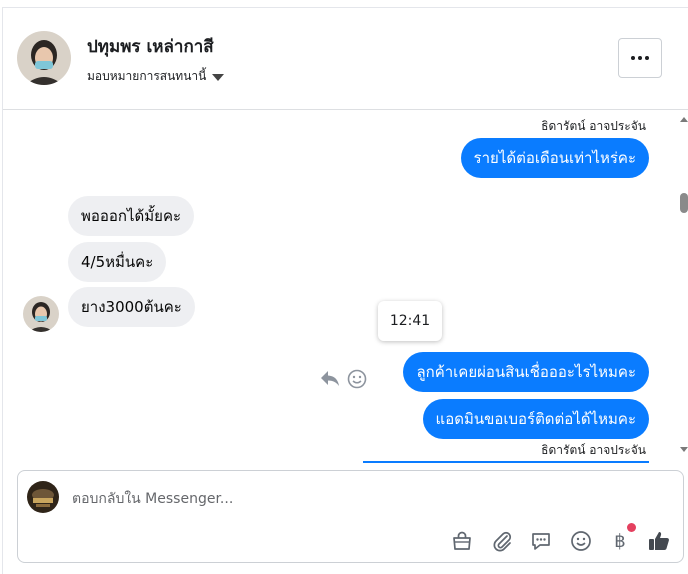 Image resolution: width=688 pixels, height=574 pixels. Describe the element at coordinates (462, 541) in the screenshot. I see `shopping-bag-icon` at that location.